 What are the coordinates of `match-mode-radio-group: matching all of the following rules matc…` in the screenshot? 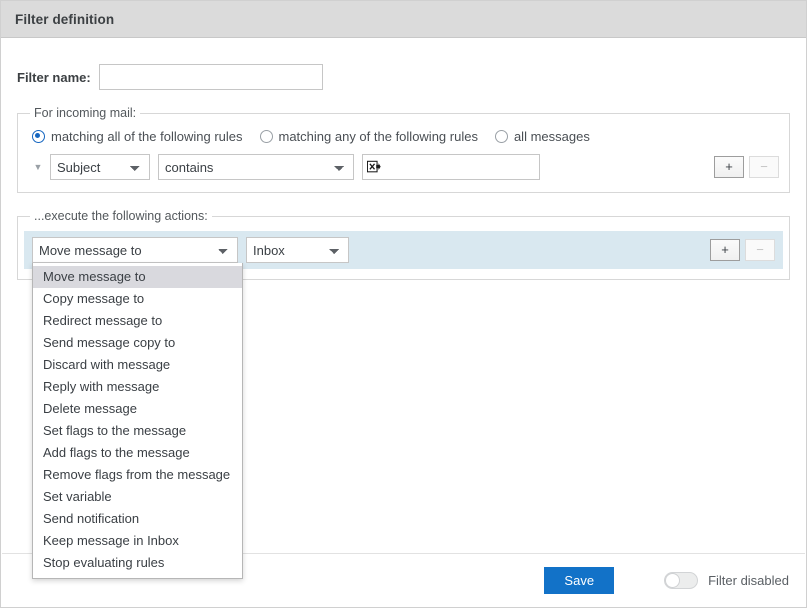 It's located at (403, 138).